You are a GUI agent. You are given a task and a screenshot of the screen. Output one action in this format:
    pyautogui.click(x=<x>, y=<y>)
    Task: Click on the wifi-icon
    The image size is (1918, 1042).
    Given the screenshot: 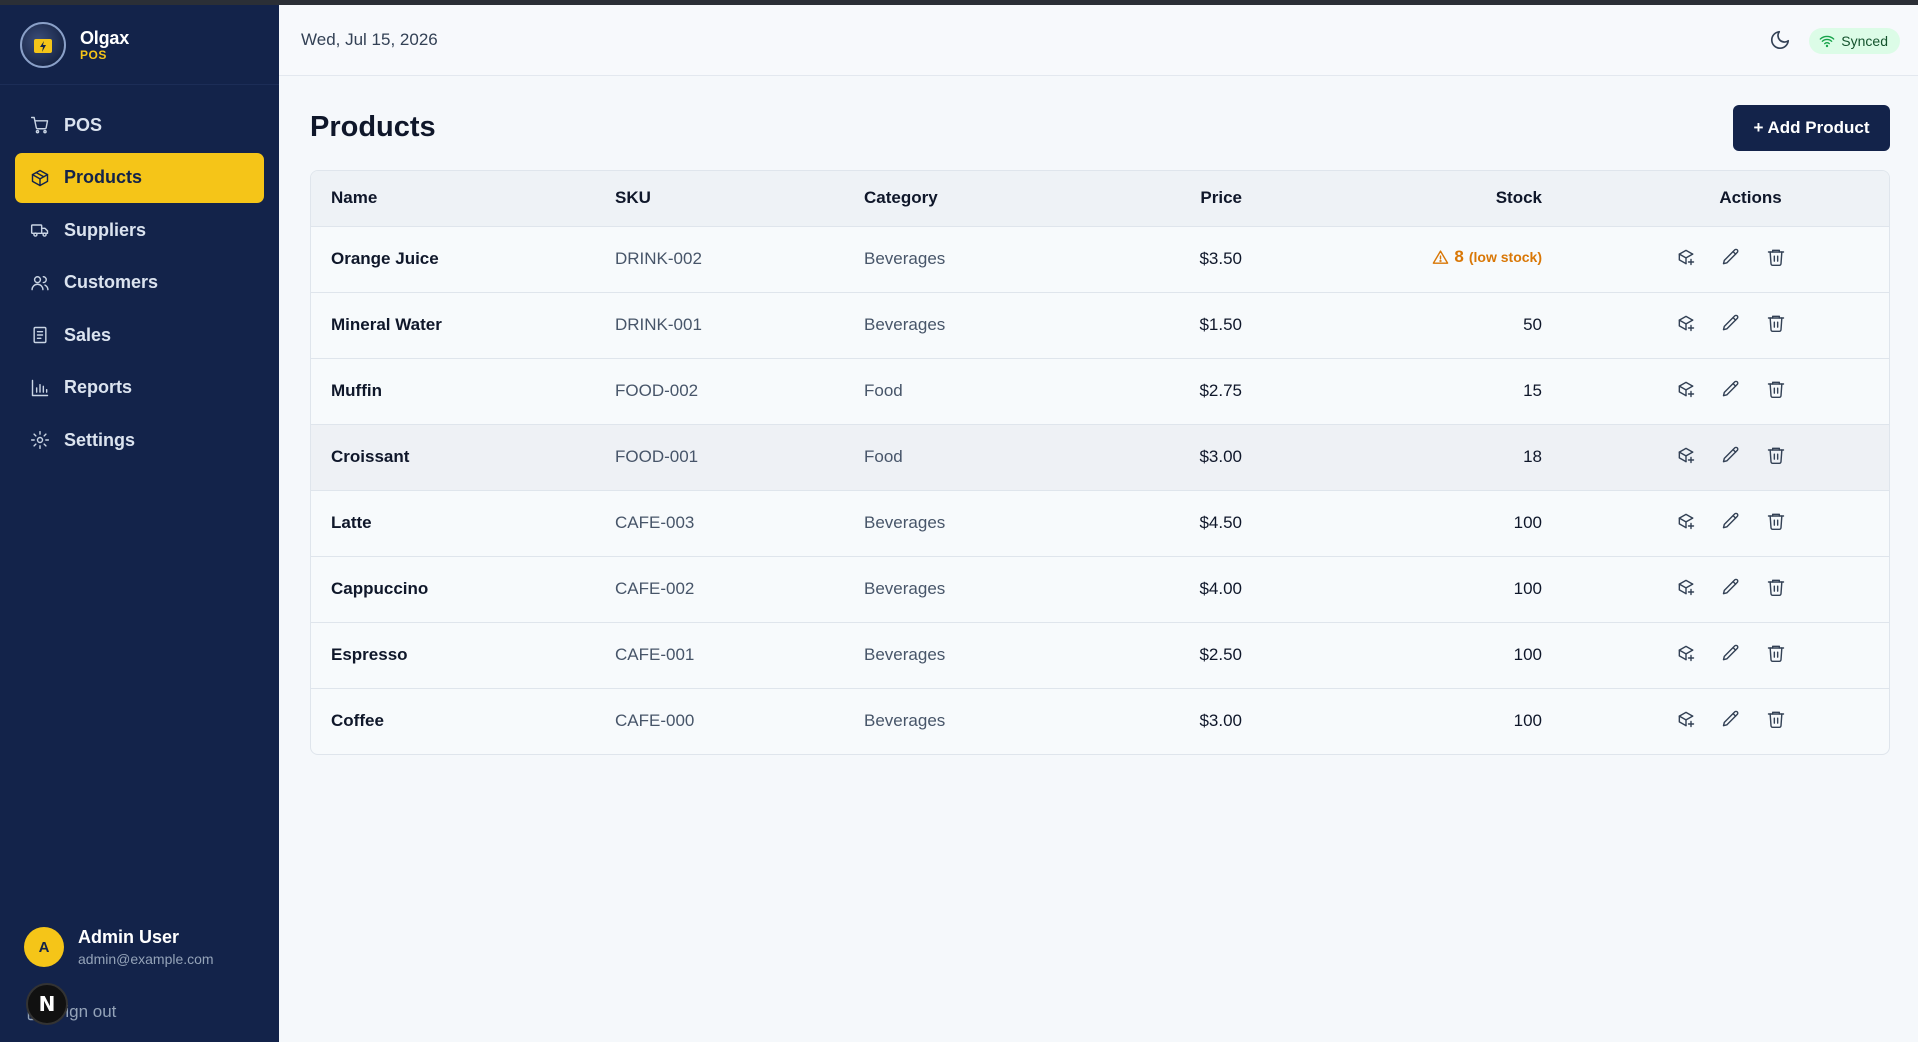 What is the action you would take?
    pyautogui.click(x=1827, y=41)
    